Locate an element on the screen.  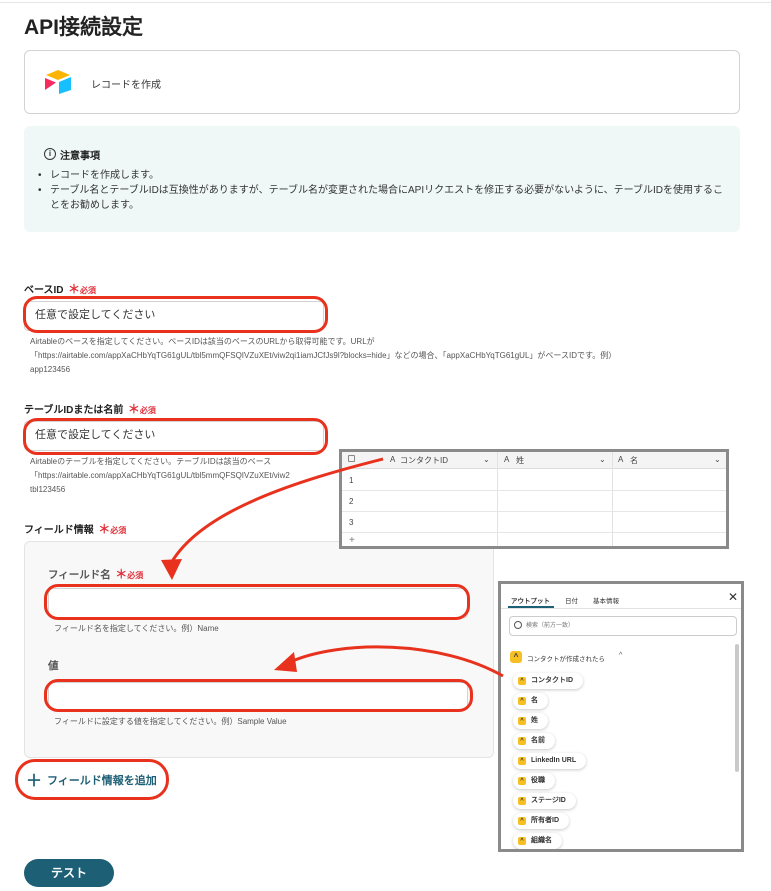
scrollbar is located at coordinates (737, 708).